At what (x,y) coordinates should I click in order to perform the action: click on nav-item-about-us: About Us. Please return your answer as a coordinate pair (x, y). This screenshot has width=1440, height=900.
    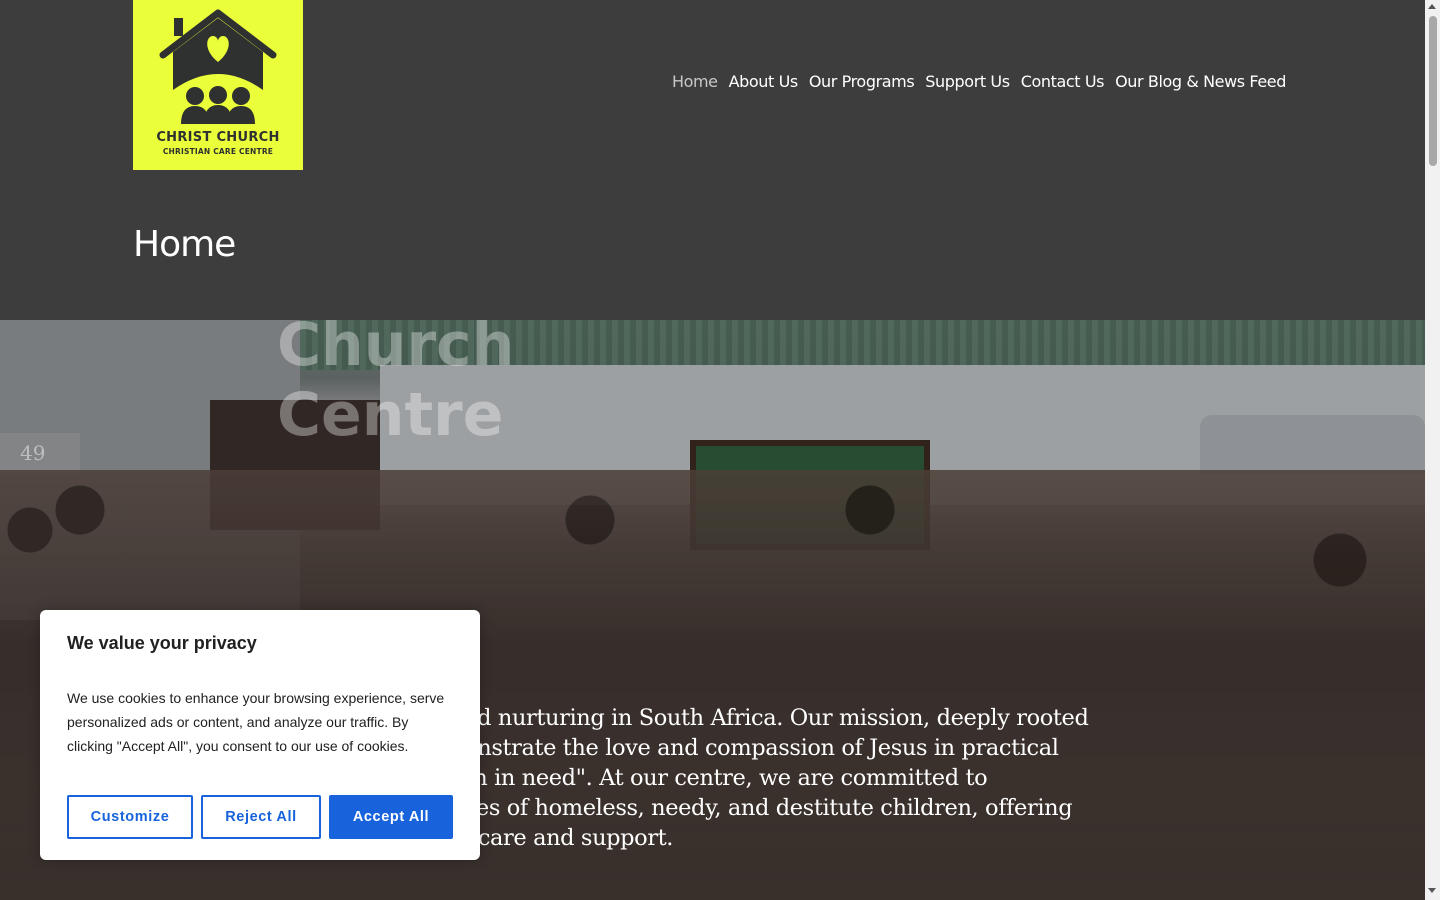
    Looking at the image, I should click on (764, 81).